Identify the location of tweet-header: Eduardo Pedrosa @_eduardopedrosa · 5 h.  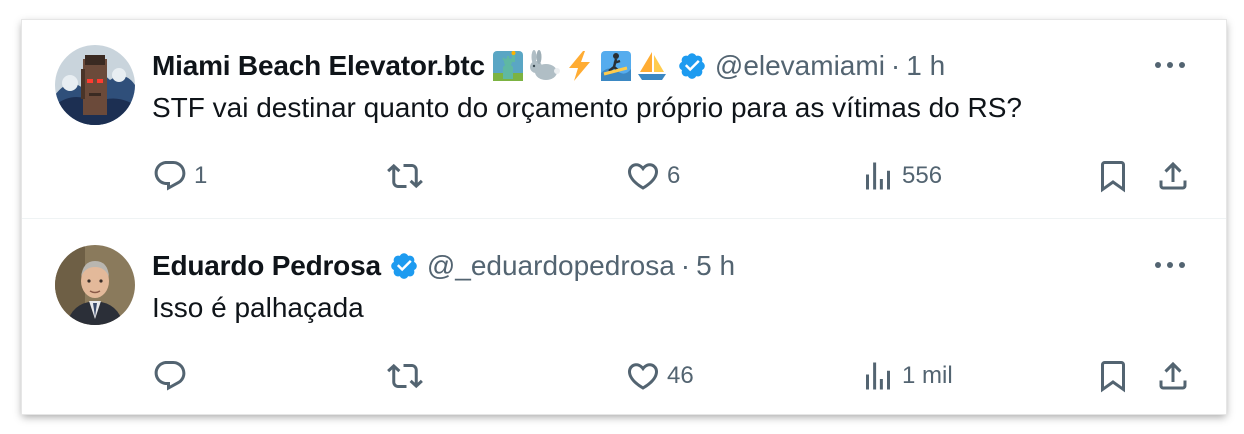
(443, 266).